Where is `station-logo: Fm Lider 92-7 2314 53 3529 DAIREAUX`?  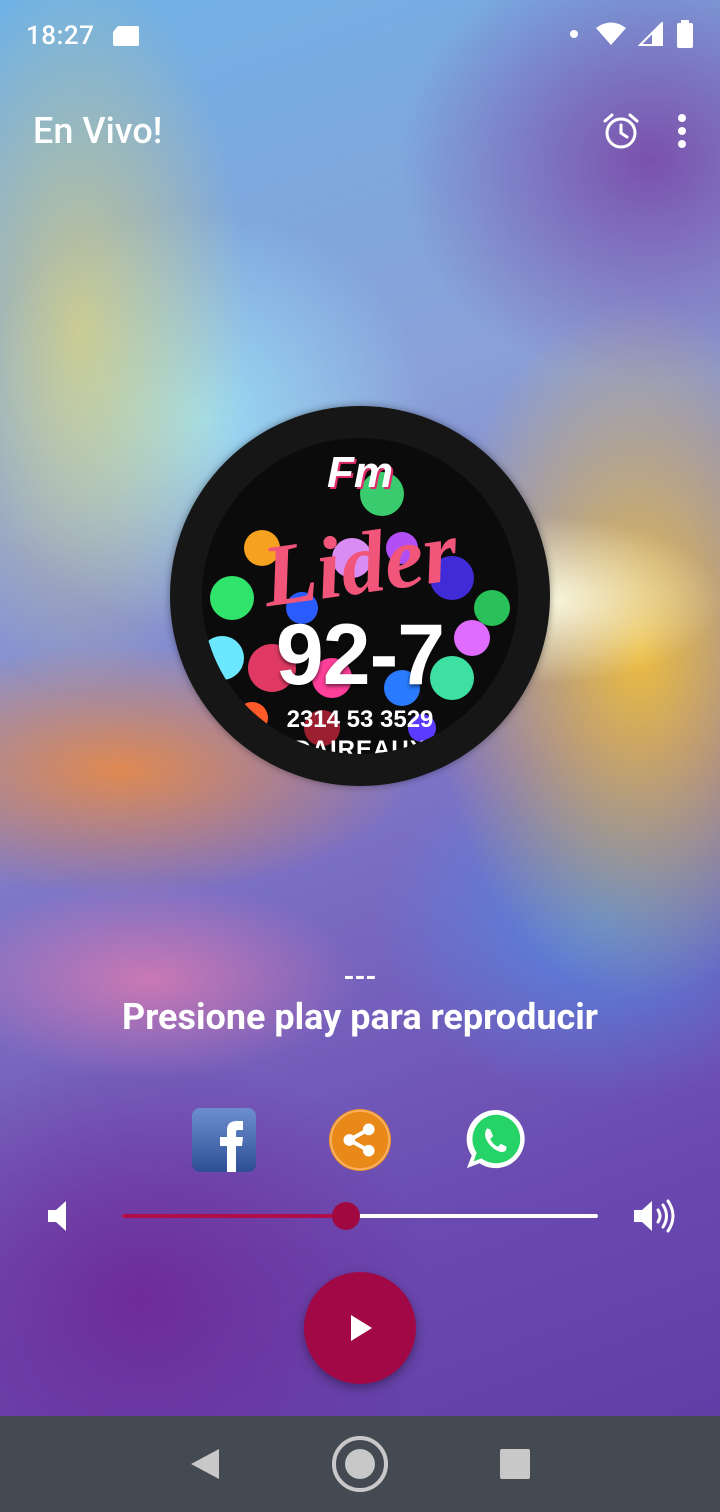 station-logo: Fm Lider 92-7 2314 53 3529 DAIREAUX is located at coordinates (360, 596).